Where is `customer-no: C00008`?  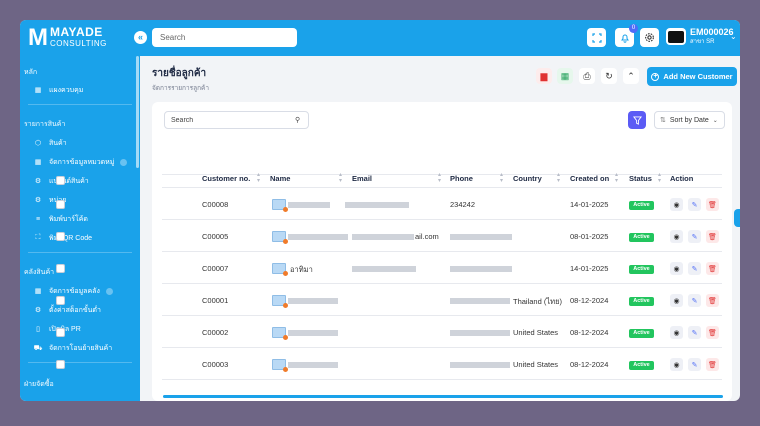
customer-no: C00008 is located at coordinates (215, 204).